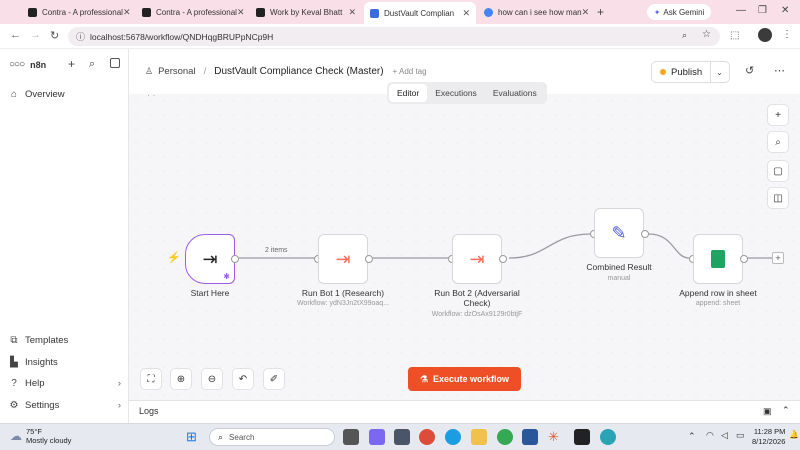  Describe the element at coordinates (692, 436) in the screenshot. I see `show-hidden-icons-icon: ⌃` at that location.